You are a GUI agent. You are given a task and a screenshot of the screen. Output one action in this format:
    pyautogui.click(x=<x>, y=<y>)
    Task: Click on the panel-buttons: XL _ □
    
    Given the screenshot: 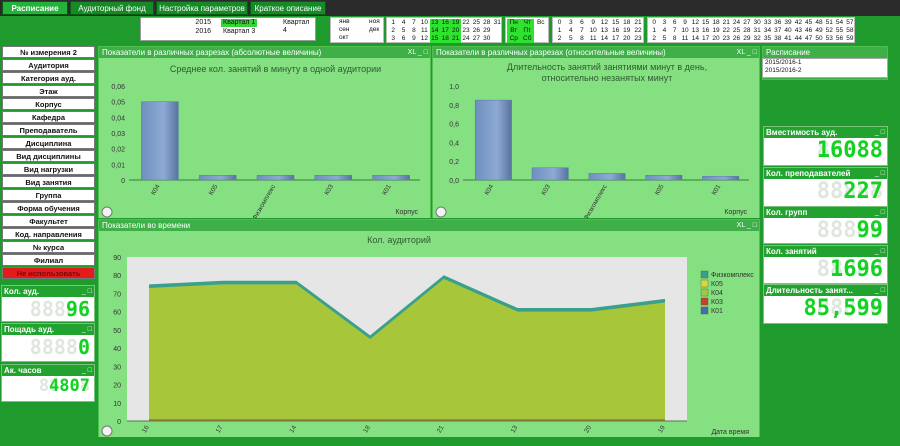 What is the action you would take?
    pyautogui.click(x=747, y=225)
    